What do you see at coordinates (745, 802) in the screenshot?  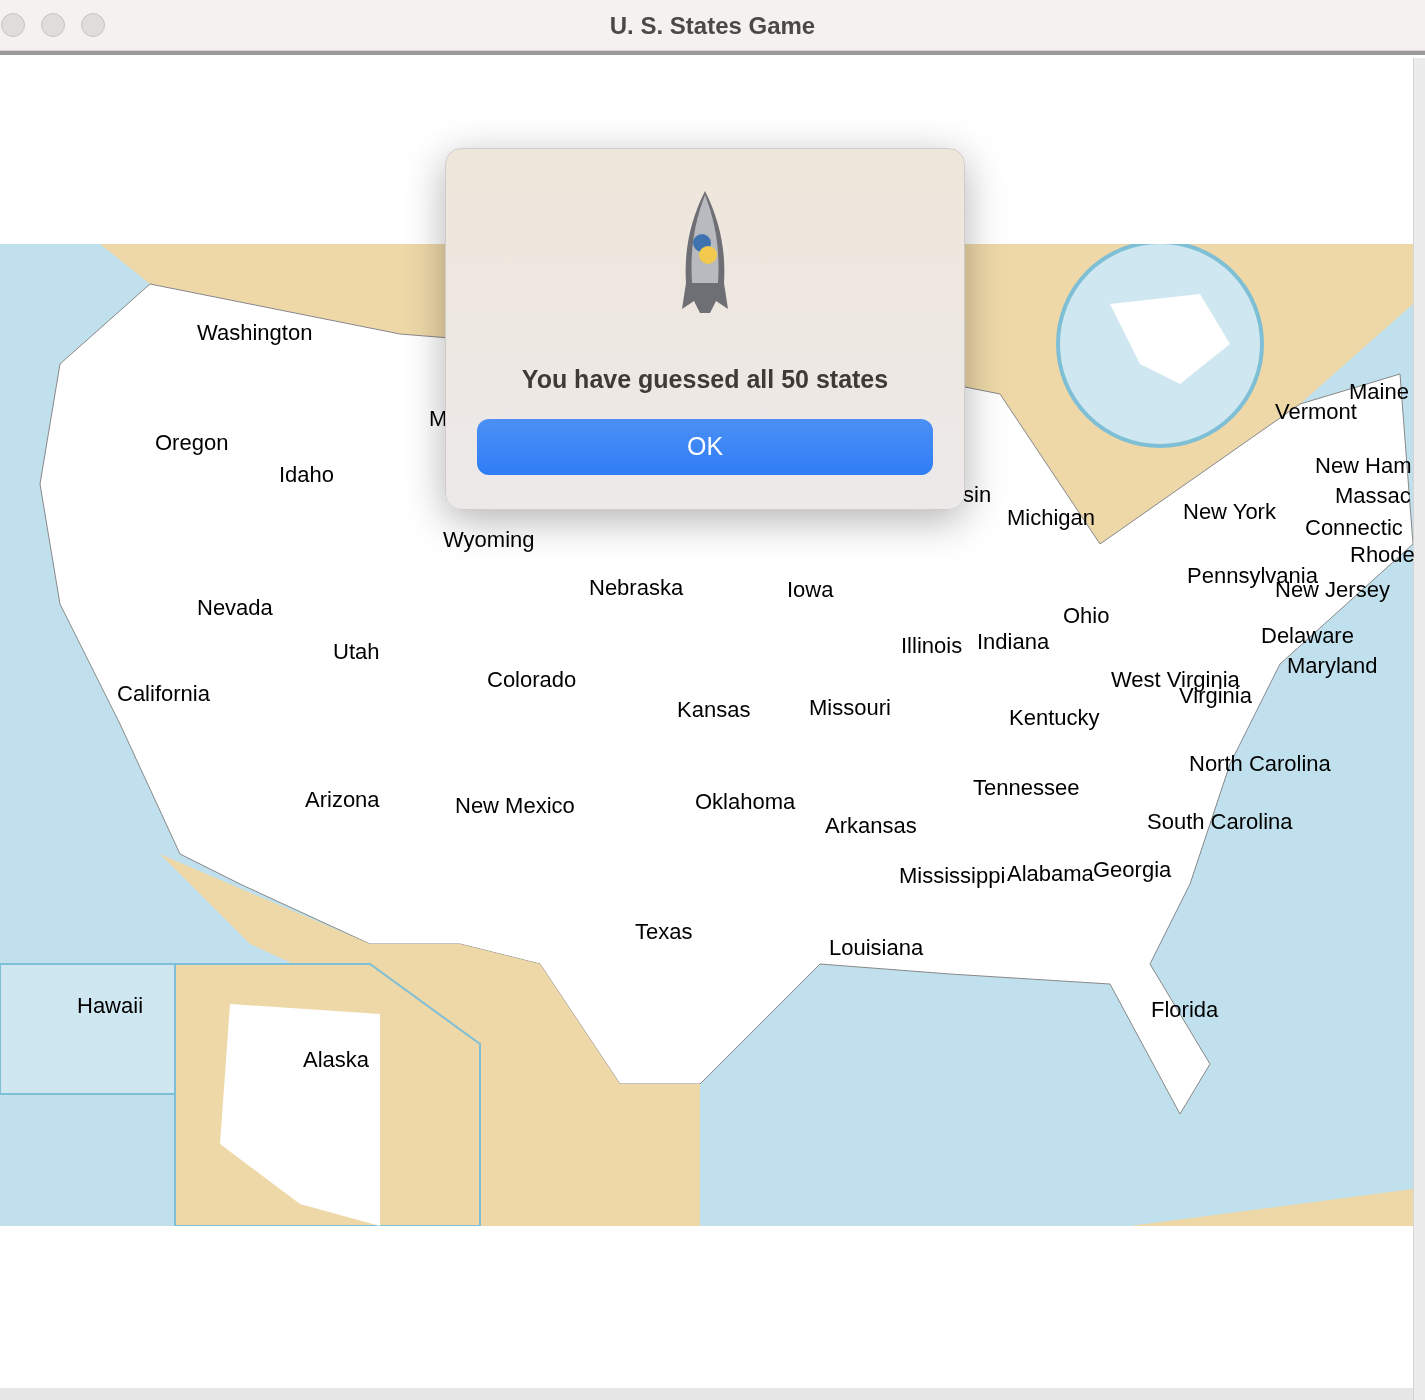 I see `state-label: Oklahoma` at bounding box center [745, 802].